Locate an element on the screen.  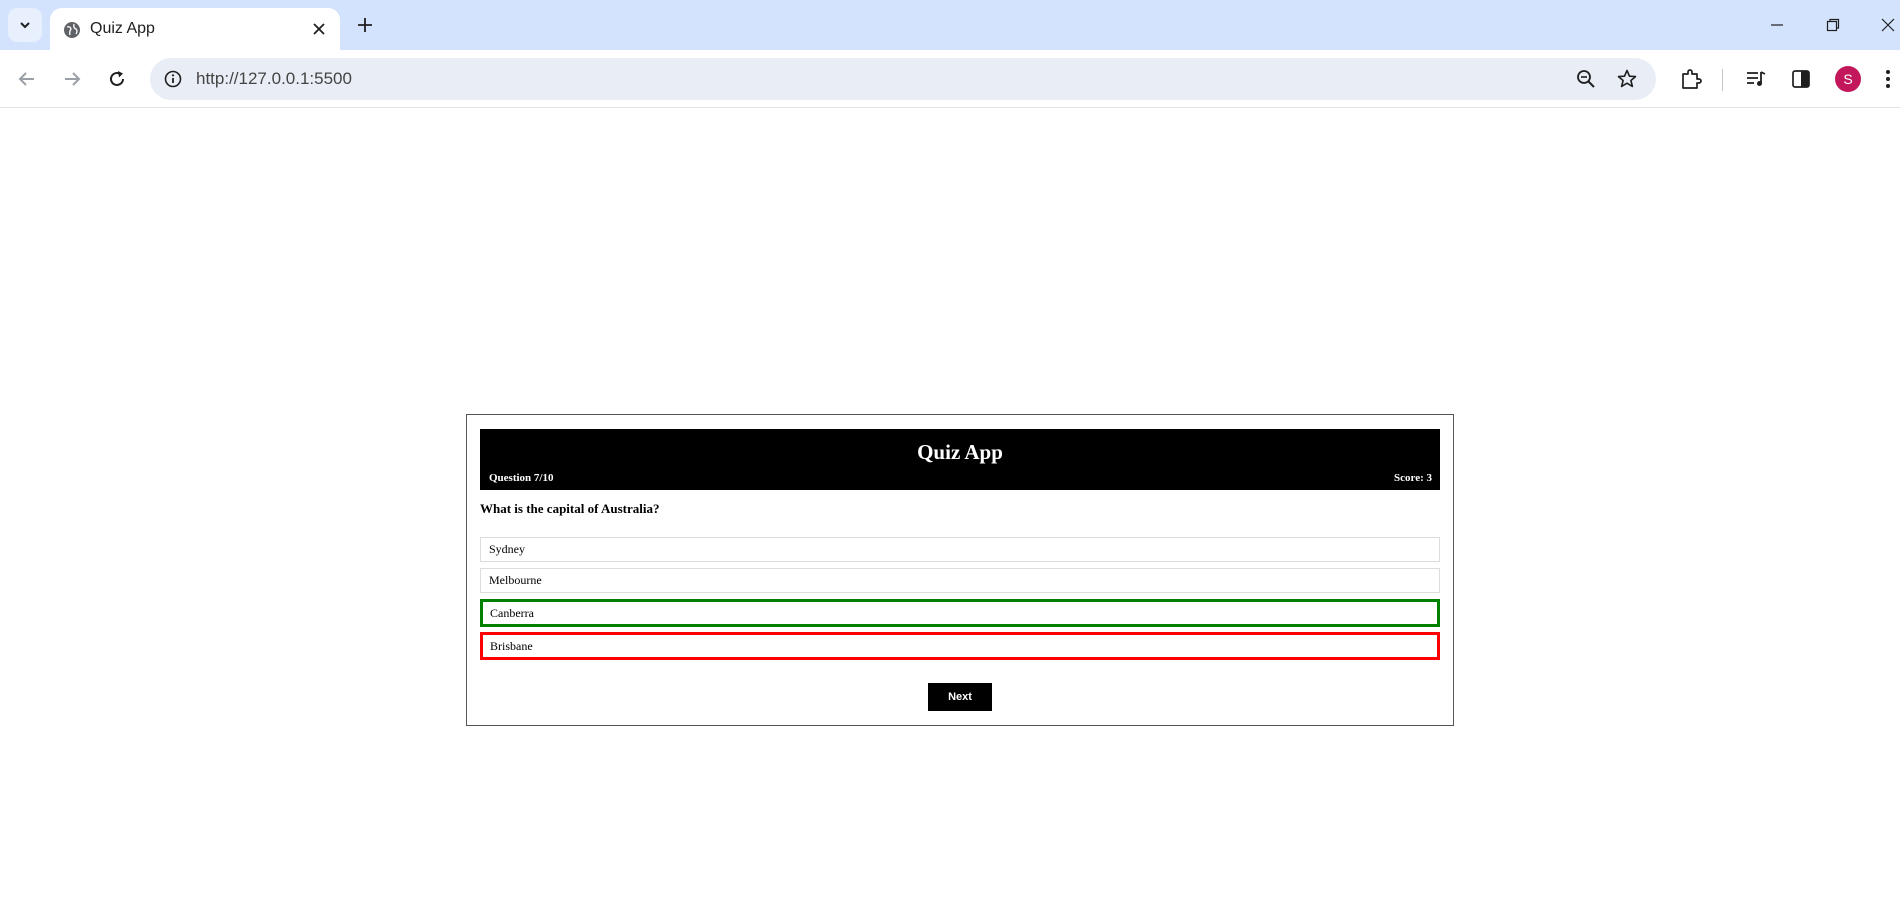
menu-button is located at coordinates (1888, 79).